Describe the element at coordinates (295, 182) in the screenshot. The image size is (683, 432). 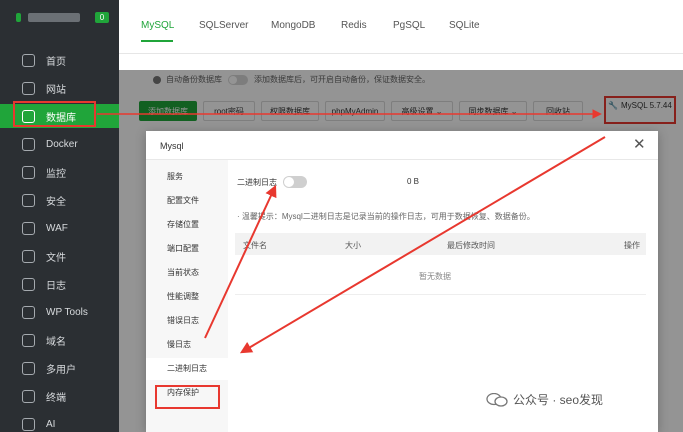
I see `binlog-toggle` at that location.